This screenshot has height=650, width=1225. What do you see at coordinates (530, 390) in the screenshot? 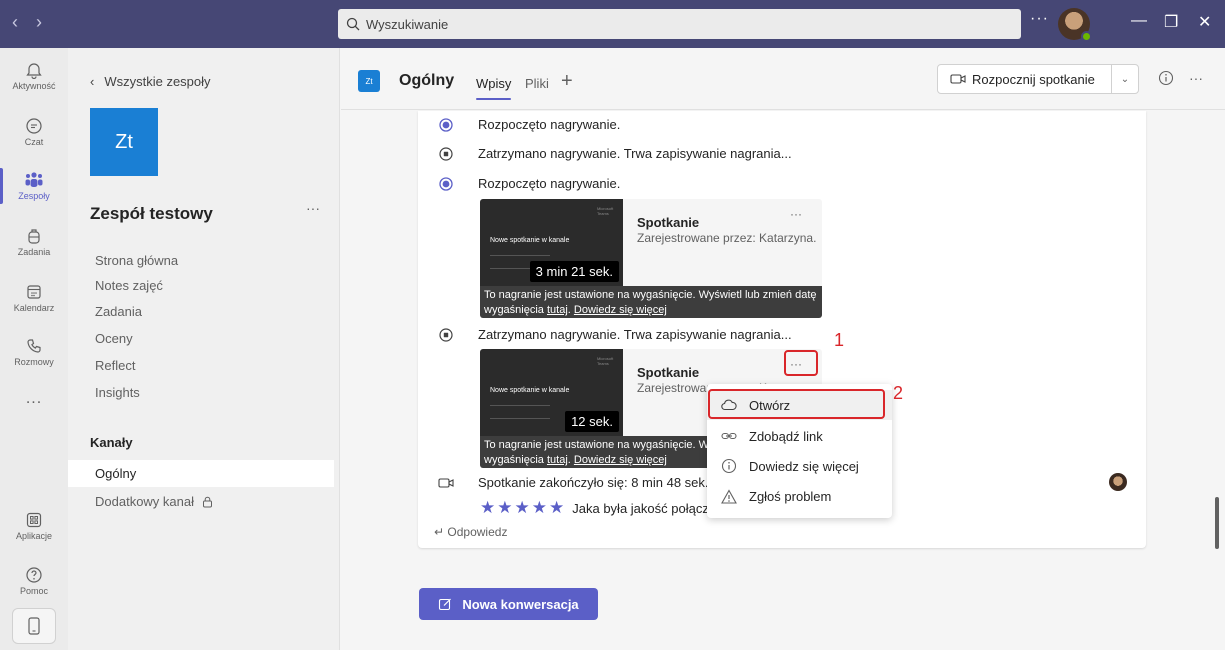
I see `thumbnail-title: Nowe spotkanie w kanale` at bounding box center [530, 390].